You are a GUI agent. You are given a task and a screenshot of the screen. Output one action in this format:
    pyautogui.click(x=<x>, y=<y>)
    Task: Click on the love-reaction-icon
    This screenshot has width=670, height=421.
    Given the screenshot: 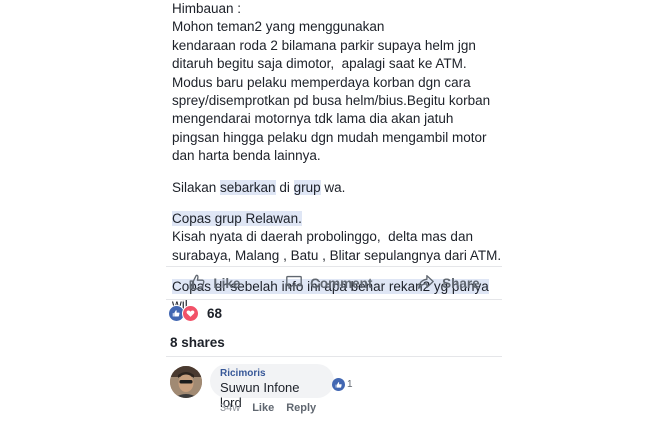 What is the action you would take?
    pyautogui.click(x=190, y=313)
    